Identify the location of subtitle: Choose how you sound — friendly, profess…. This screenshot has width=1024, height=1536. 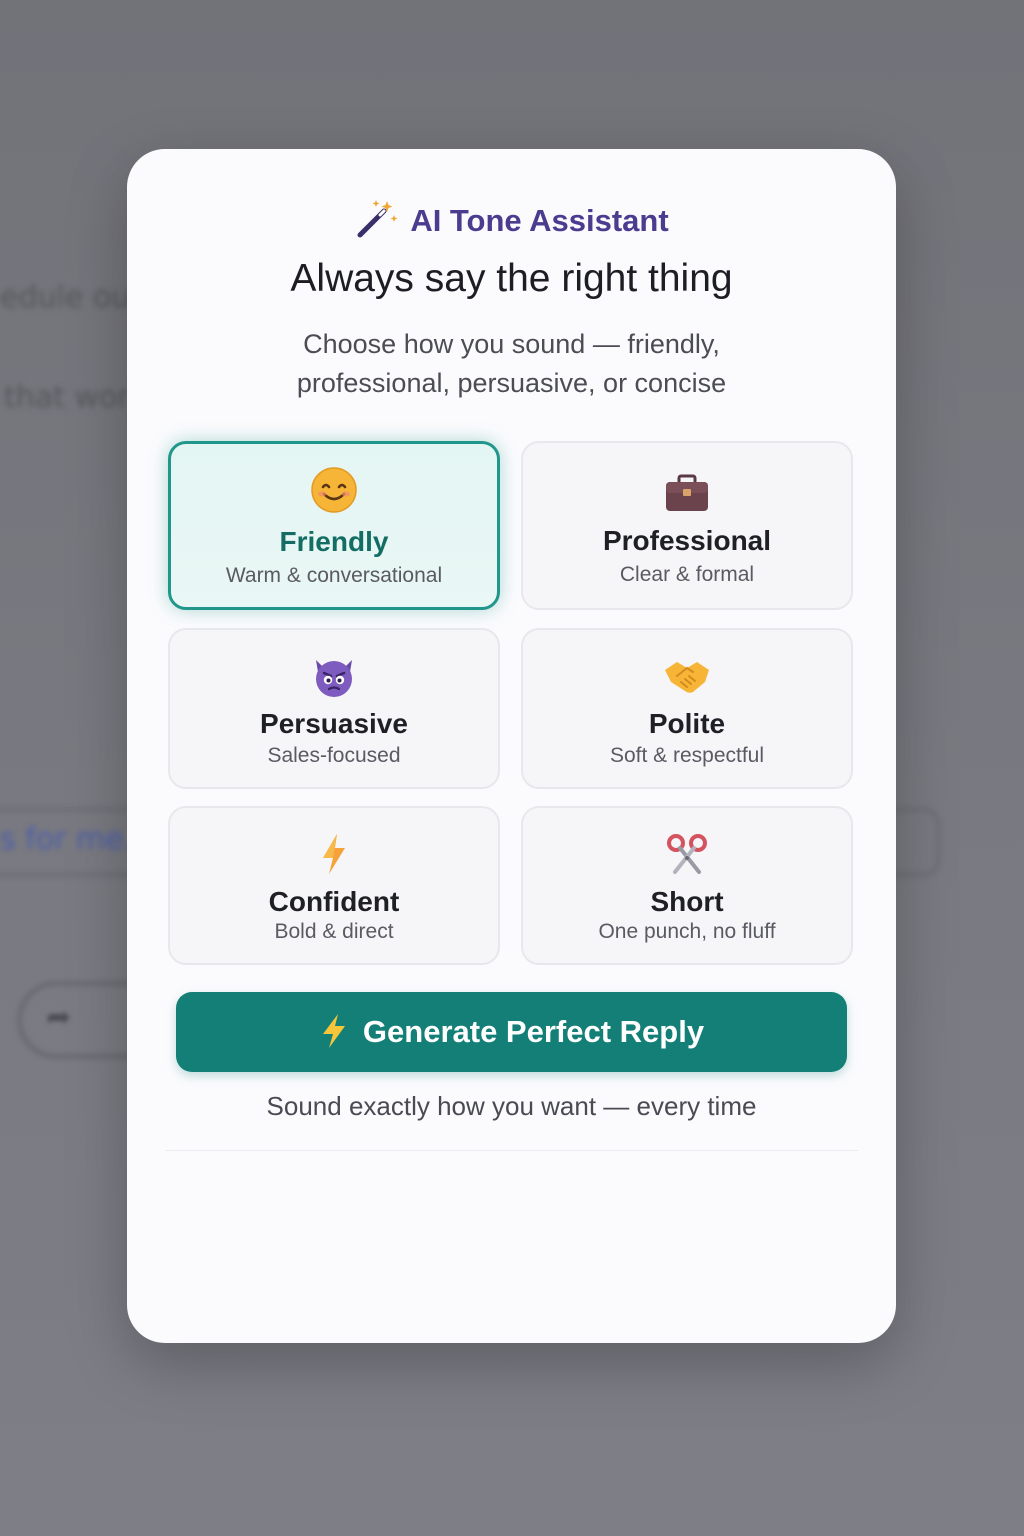
(511, 363).